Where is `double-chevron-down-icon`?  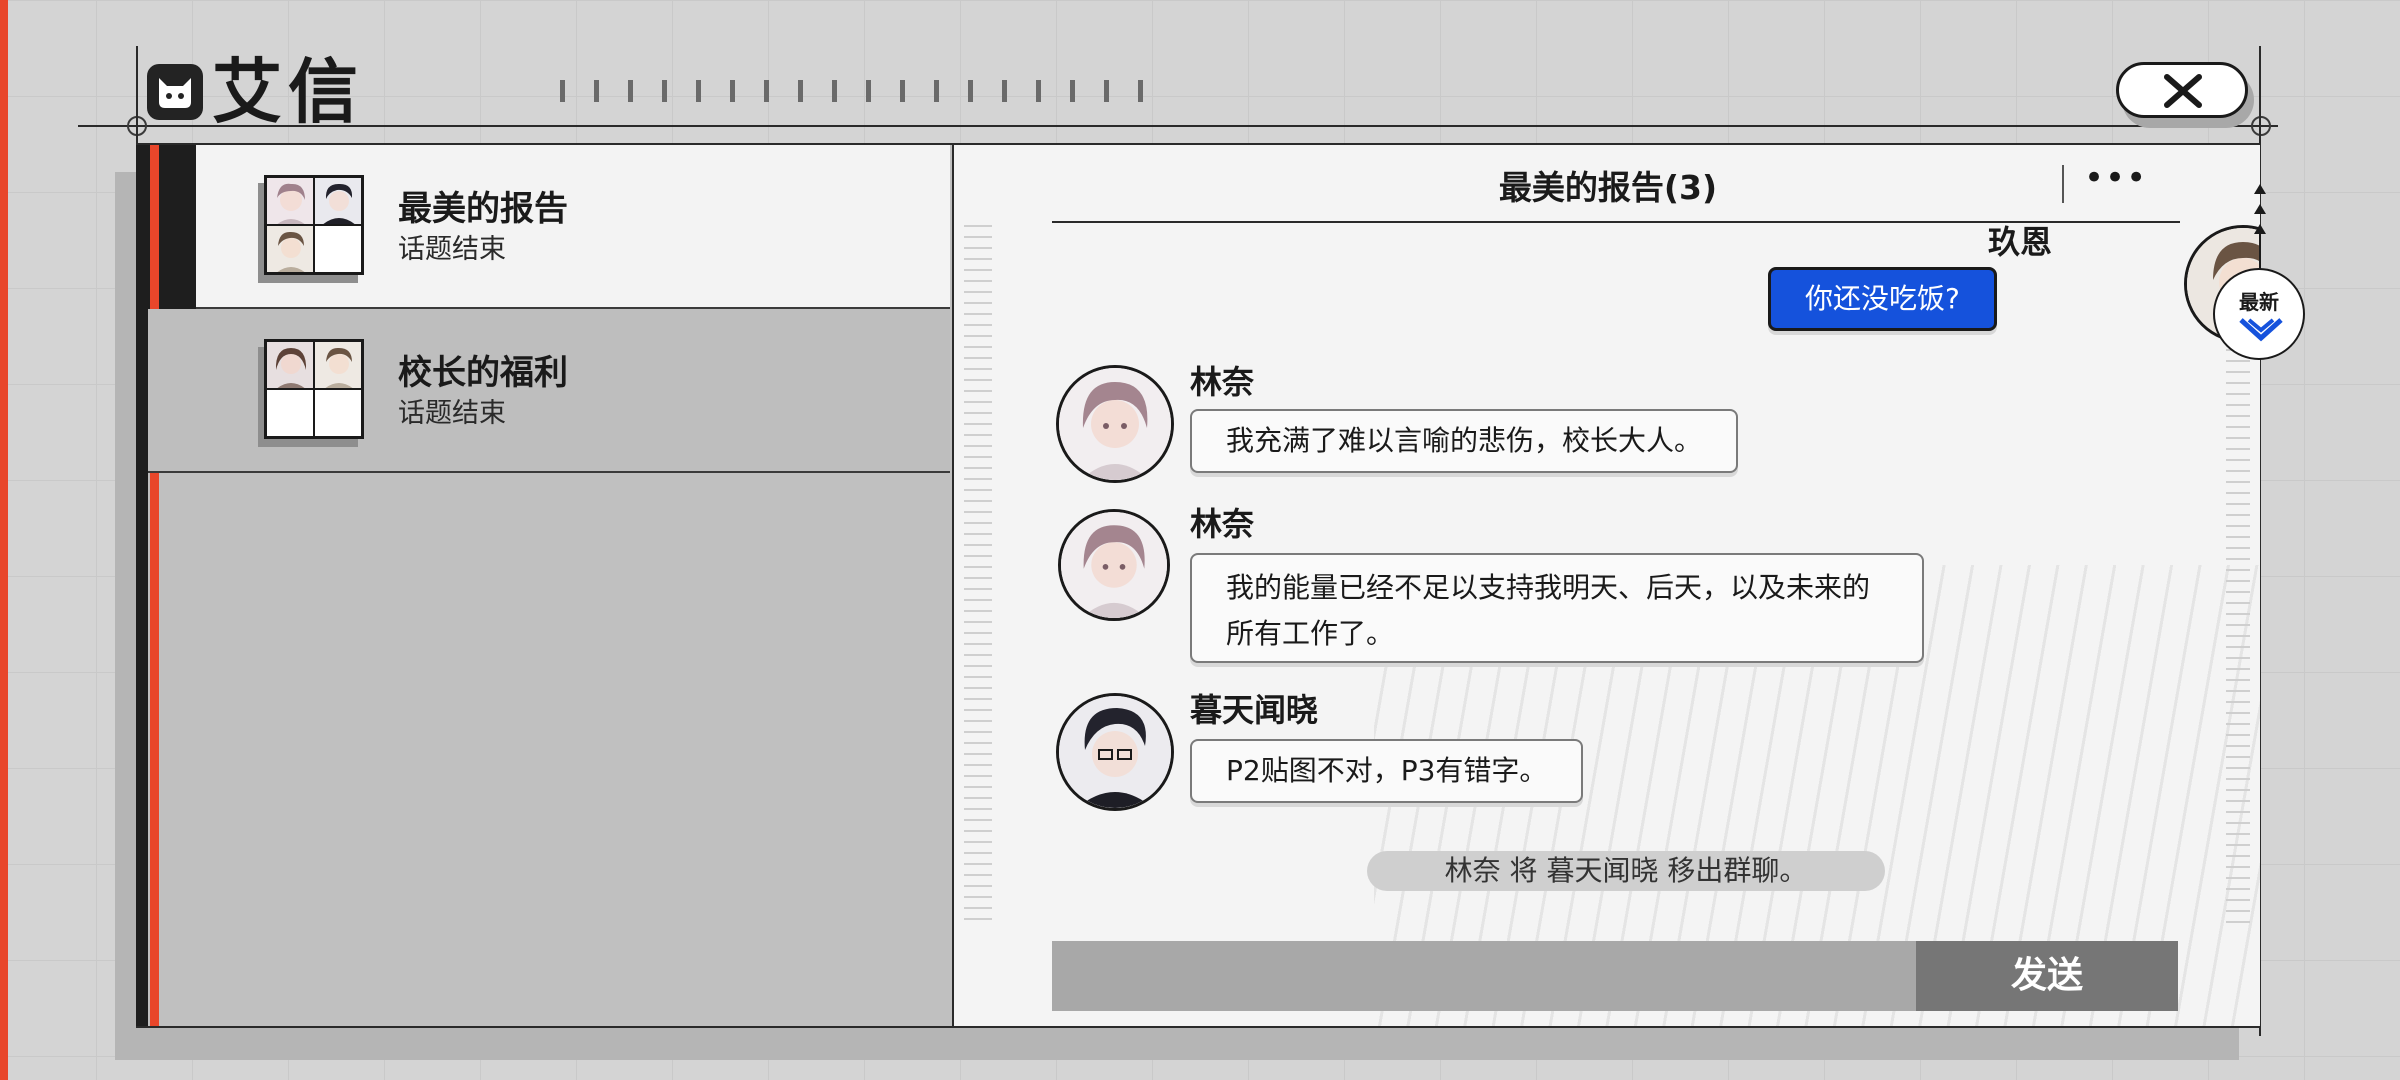
double-chevron-down-icon is located at coordinates (2261, 330).